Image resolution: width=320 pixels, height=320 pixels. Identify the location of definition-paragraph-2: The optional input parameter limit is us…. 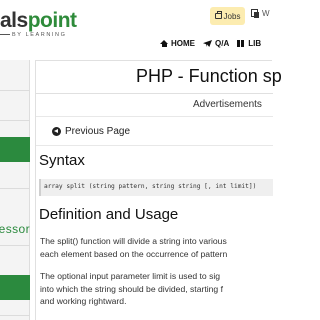
(160, 289).